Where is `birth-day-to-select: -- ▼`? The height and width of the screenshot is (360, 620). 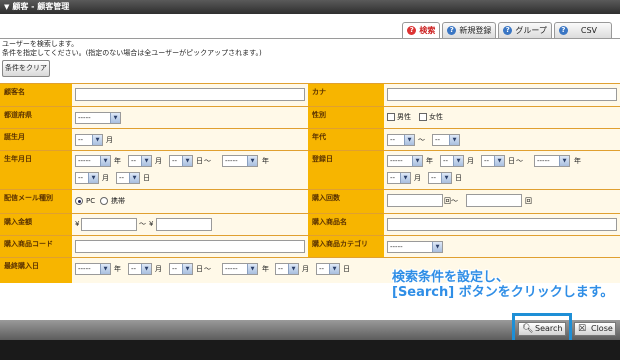 birth-day-to-select: -- ▼ is located at coordinates (128, 178).